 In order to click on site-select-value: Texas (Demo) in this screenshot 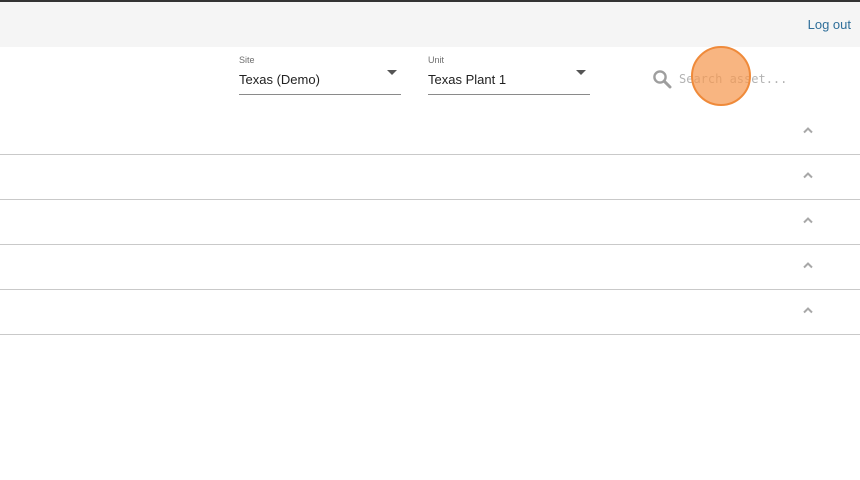, I will do `click(279, 79)`.